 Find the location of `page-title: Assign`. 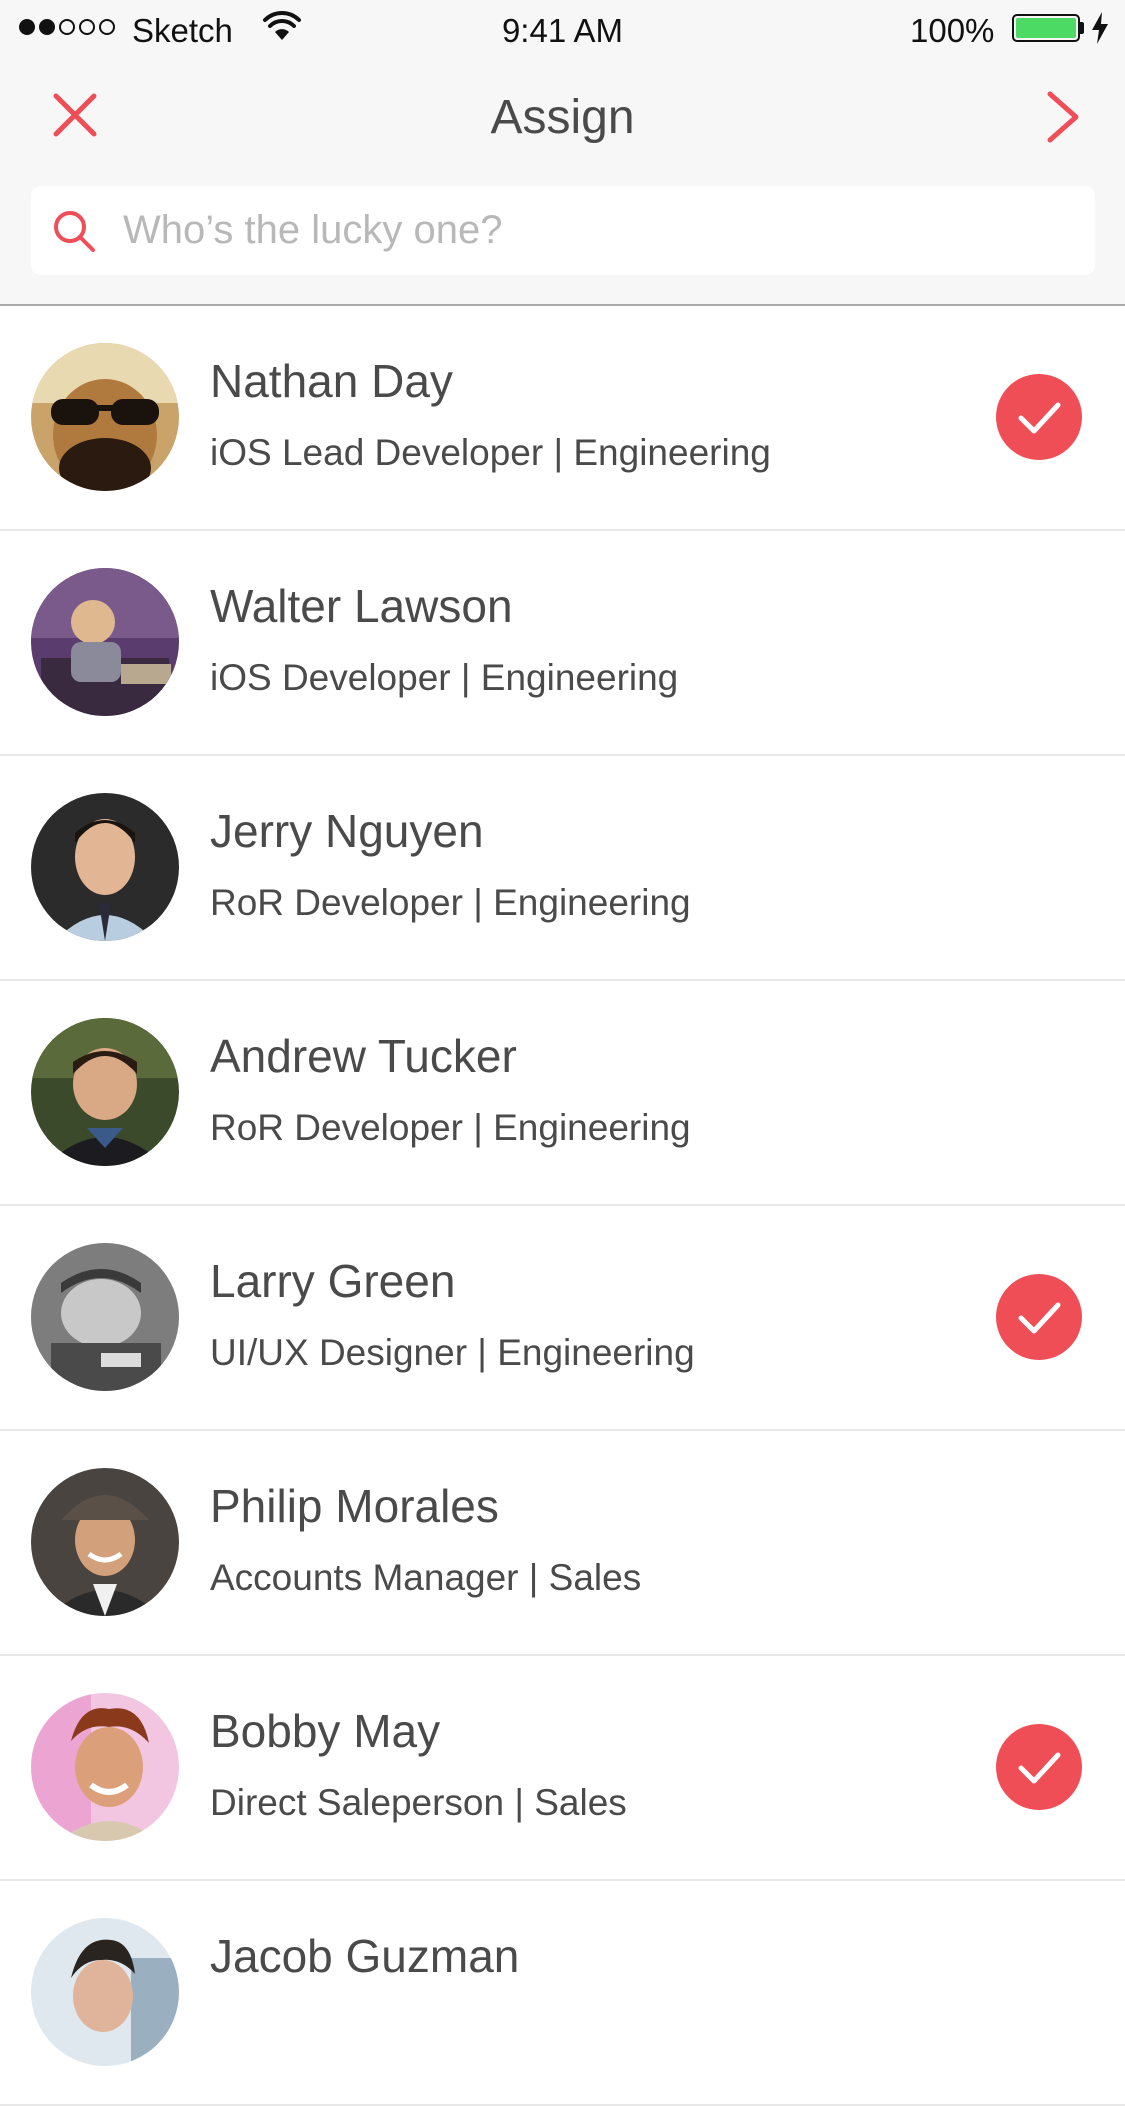

page-title: Assign is located at coordinates (562, 117).